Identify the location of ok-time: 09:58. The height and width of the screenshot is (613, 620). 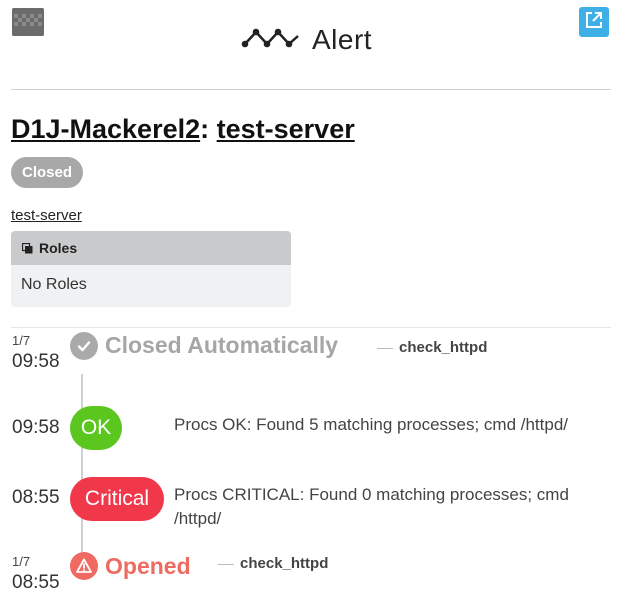
(36, 427).